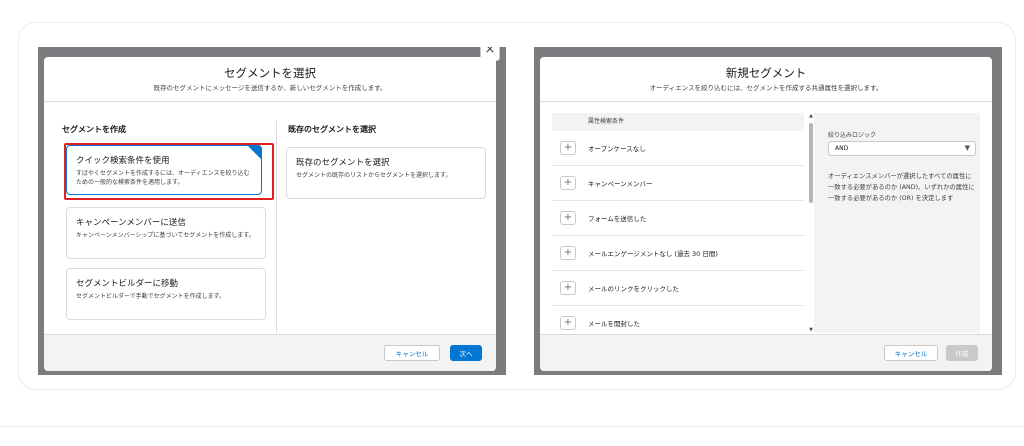 This screenshot has height=446, width=1024. I want to click on tile-title: 既存のセグメントを選択, so click(343, 163).